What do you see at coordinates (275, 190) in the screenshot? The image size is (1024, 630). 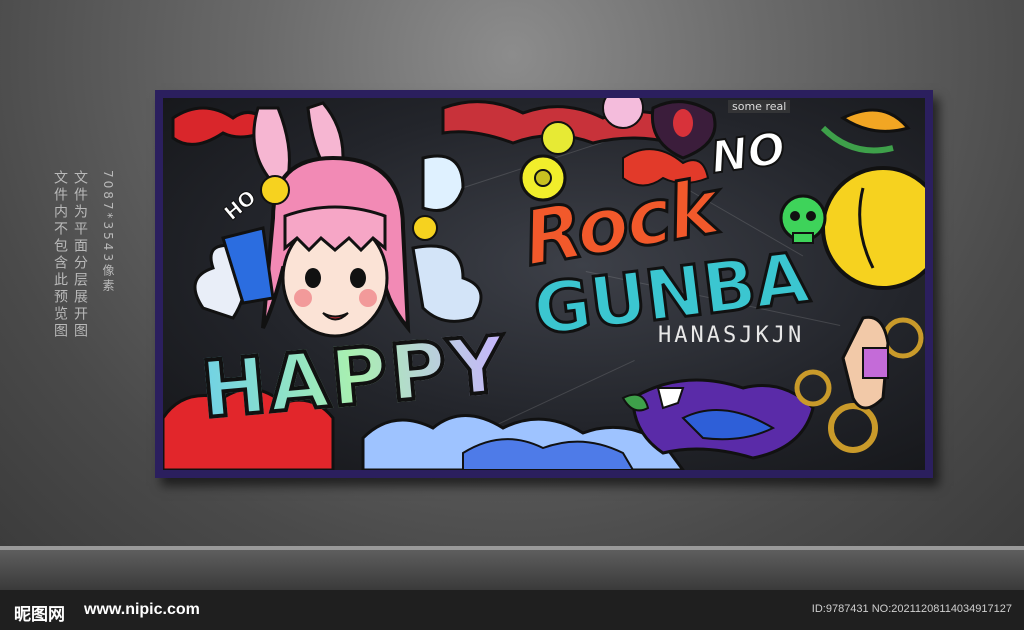 I see `lemon-slice` at bounding box center [275, 190].